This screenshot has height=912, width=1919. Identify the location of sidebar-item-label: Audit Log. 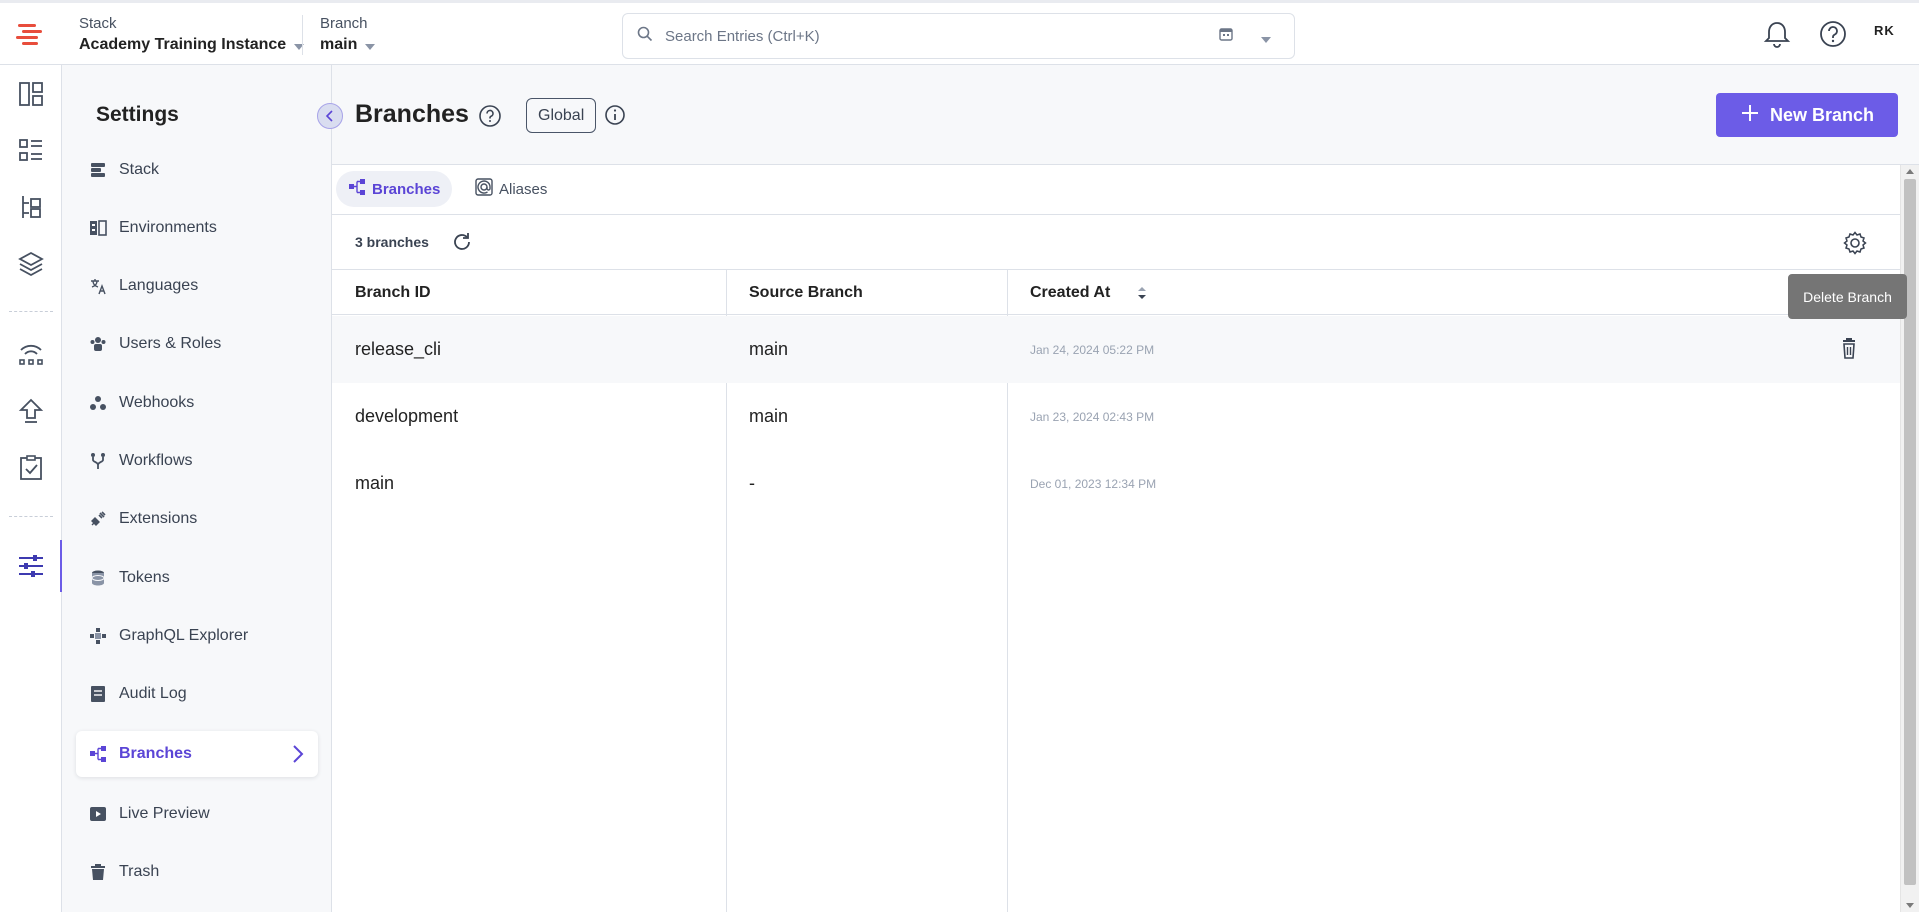
(153, 693).